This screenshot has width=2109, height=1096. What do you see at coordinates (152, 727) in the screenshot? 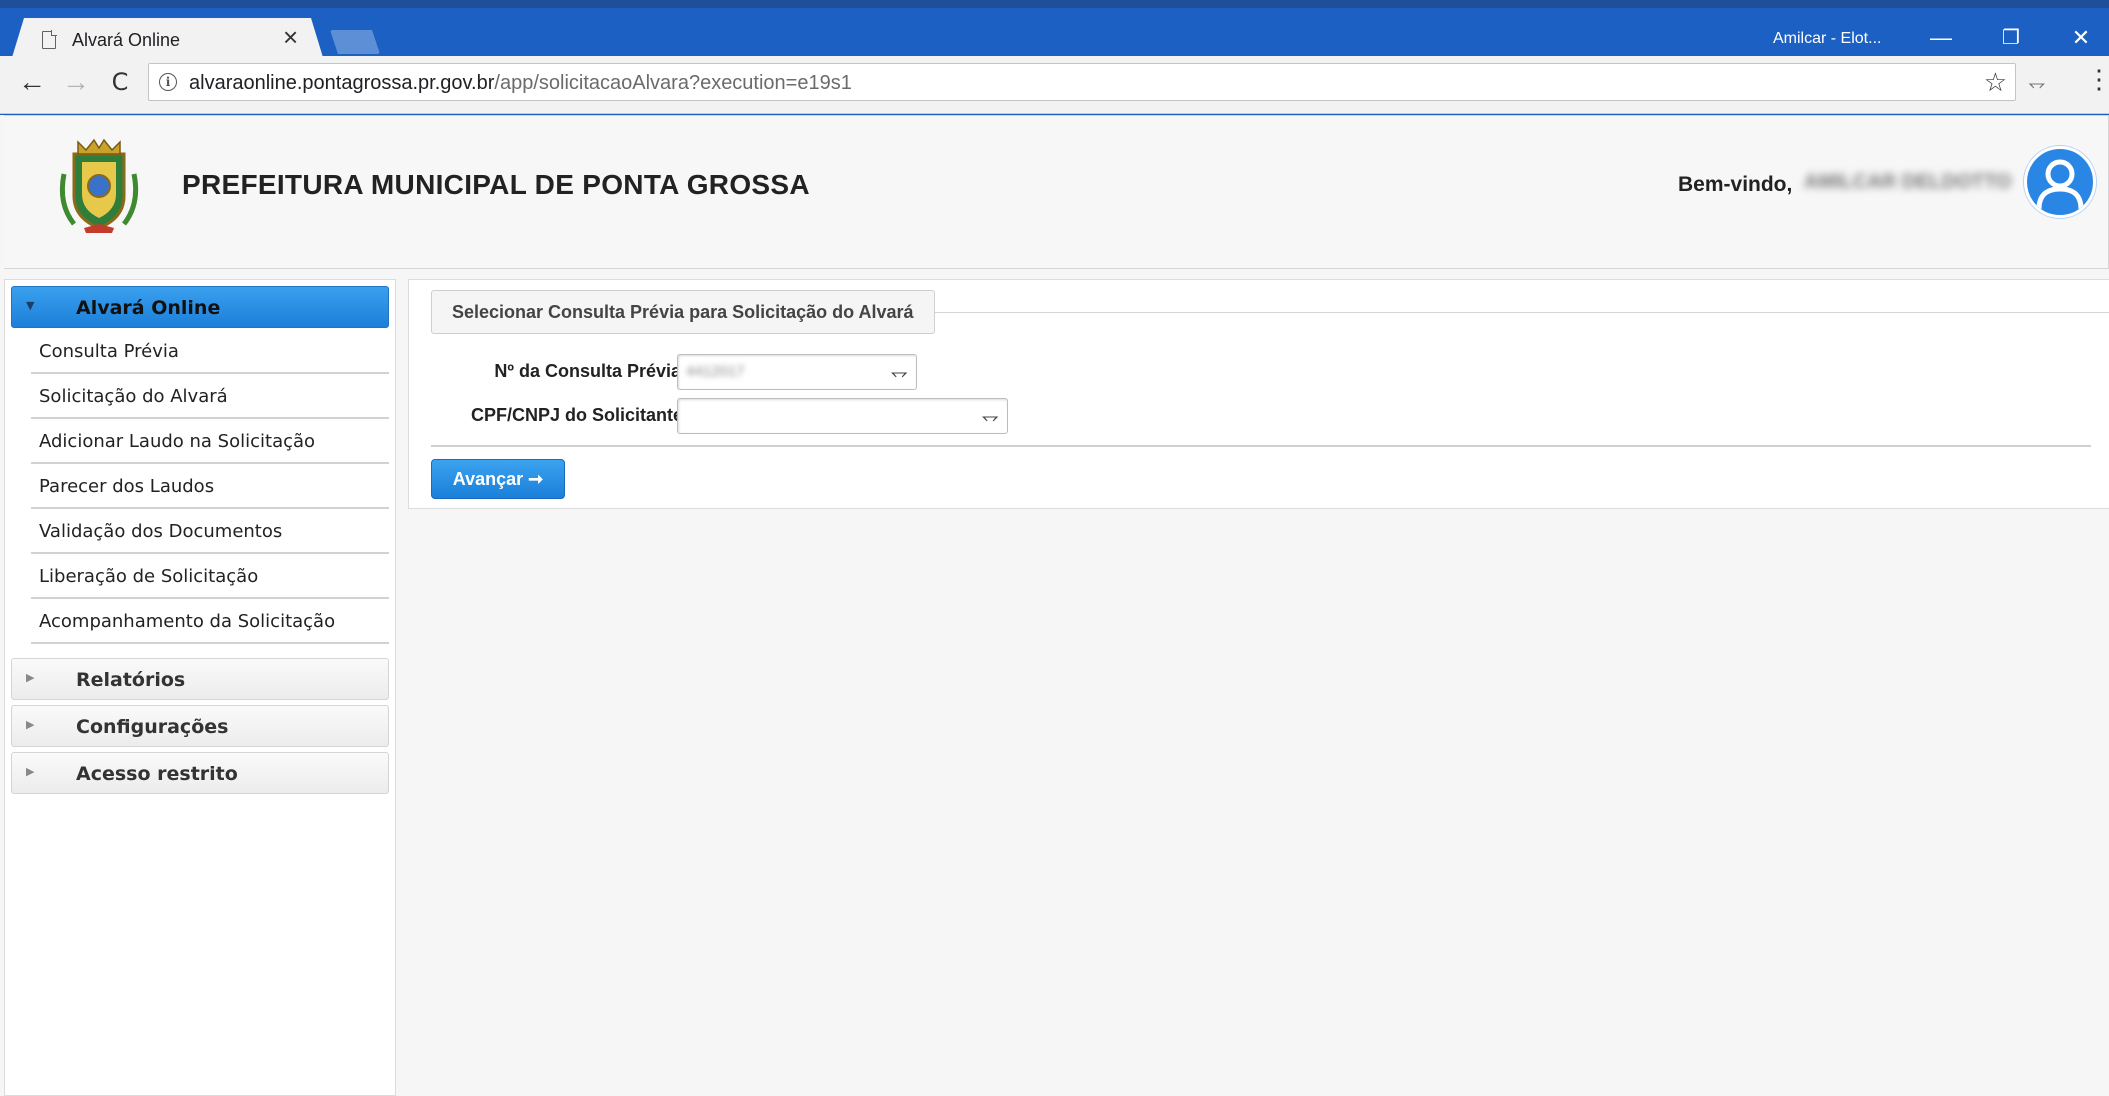
I see `section-label: Configurações` at bounding box center [152, 727].